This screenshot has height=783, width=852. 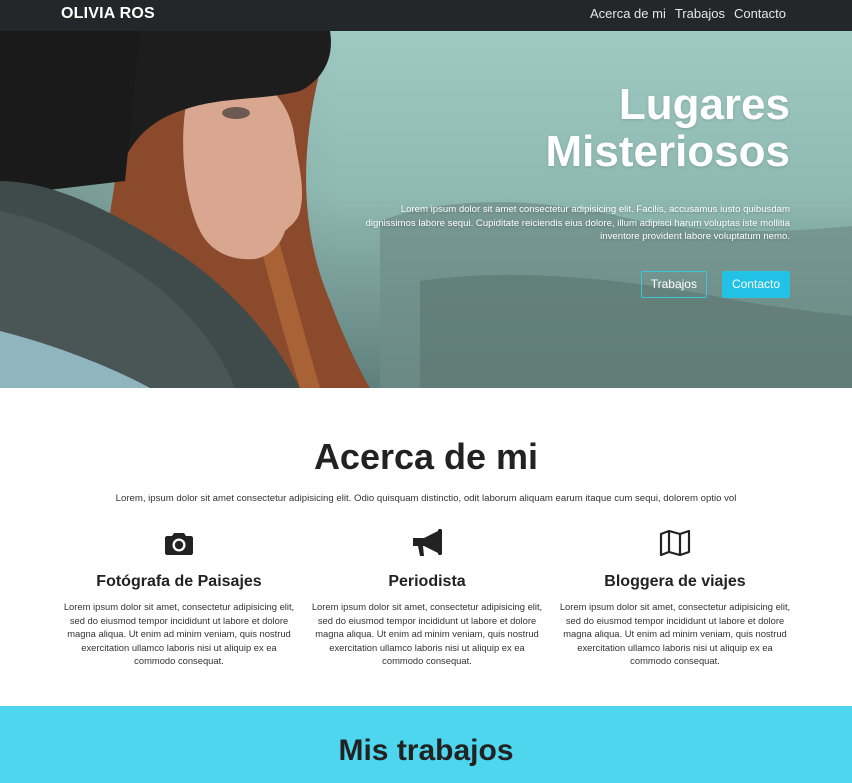 What do you see at coordinates (667, 151) in the screenshot?
I see `hero-title-line2: Misteriosos` at bounding box center [667, 151].